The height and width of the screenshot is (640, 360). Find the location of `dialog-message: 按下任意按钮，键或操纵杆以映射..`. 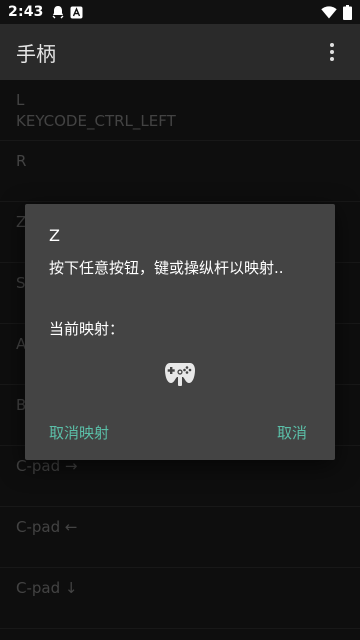

dialog-message: 按下任意按钮，键或操纵杆以映射.. is located at coordinates (166, 268).